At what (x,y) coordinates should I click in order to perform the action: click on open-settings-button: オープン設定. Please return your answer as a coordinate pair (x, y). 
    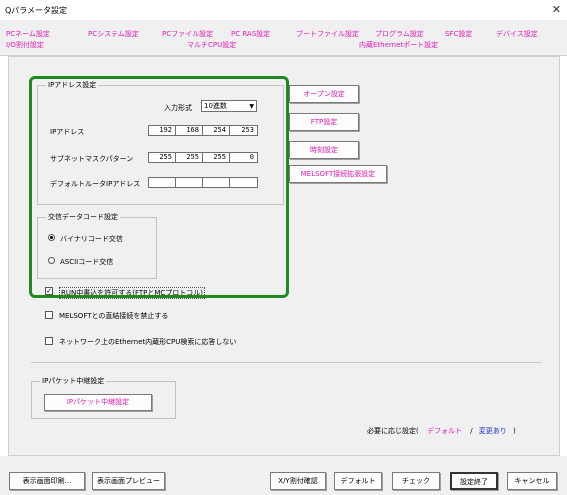
    Looking at the image, I should click on (324, 94).